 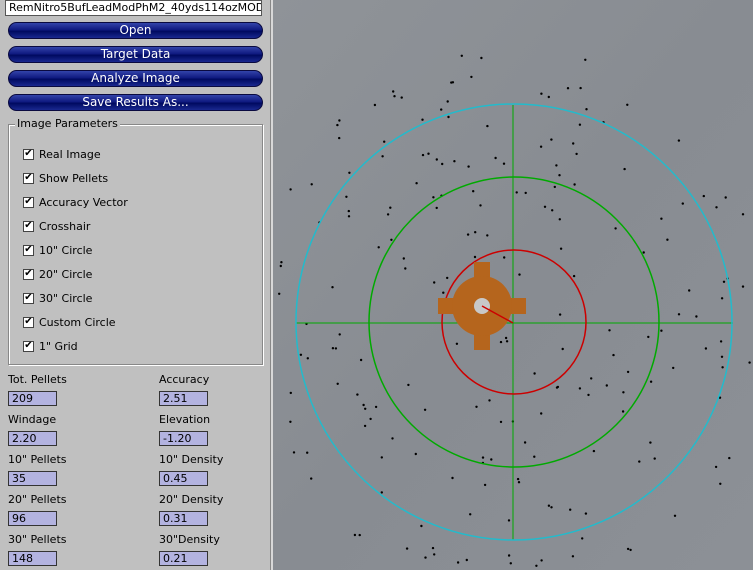 What do you see at coordinates (37, 539) in the screenshot?
I see `pellets-30-label: 30" Pellets` at bounding box center [37, 539].